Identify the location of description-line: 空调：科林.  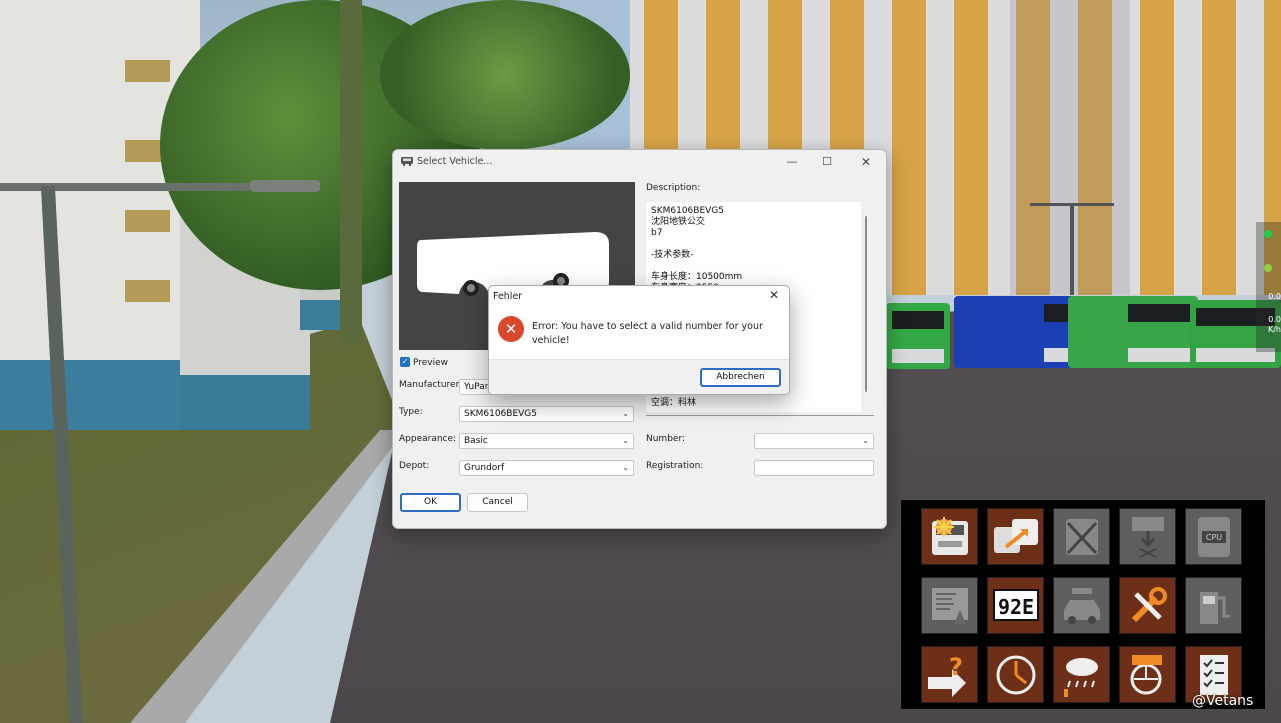
(674, 403).